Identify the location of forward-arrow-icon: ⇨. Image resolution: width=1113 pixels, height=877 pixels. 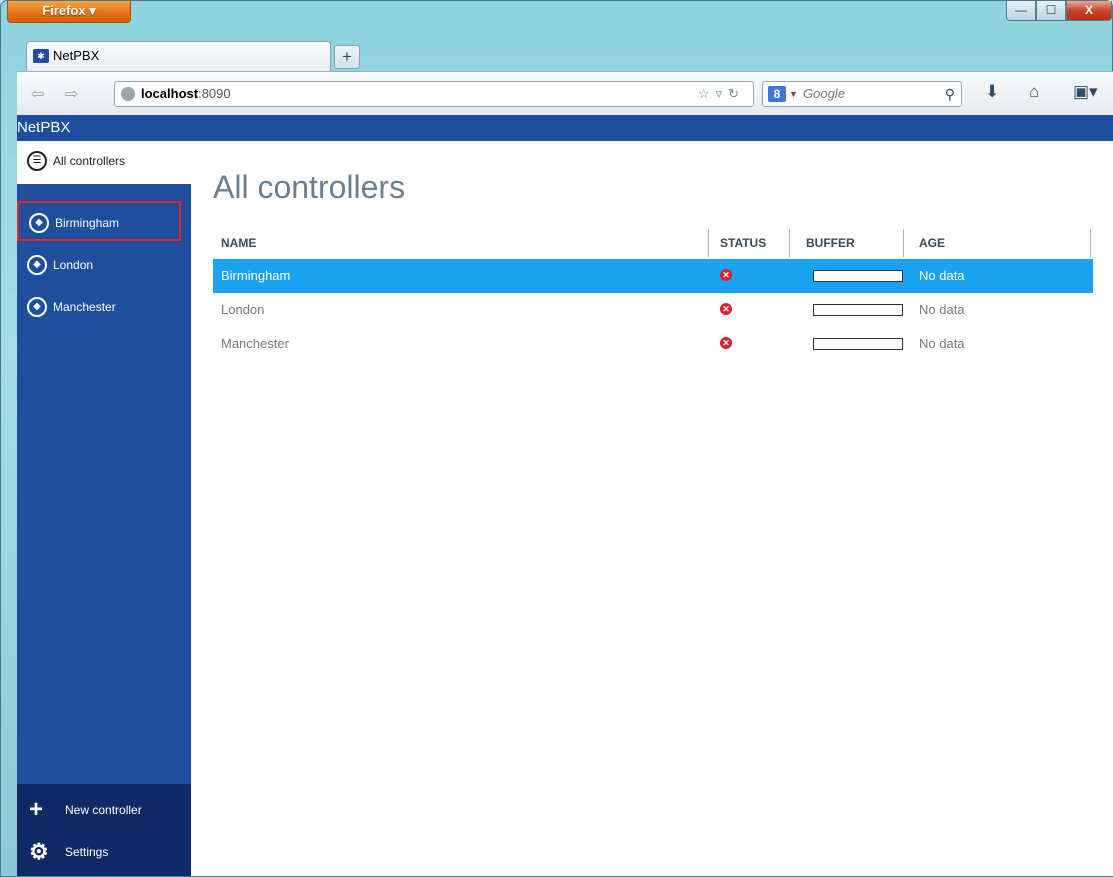
(71, 94).